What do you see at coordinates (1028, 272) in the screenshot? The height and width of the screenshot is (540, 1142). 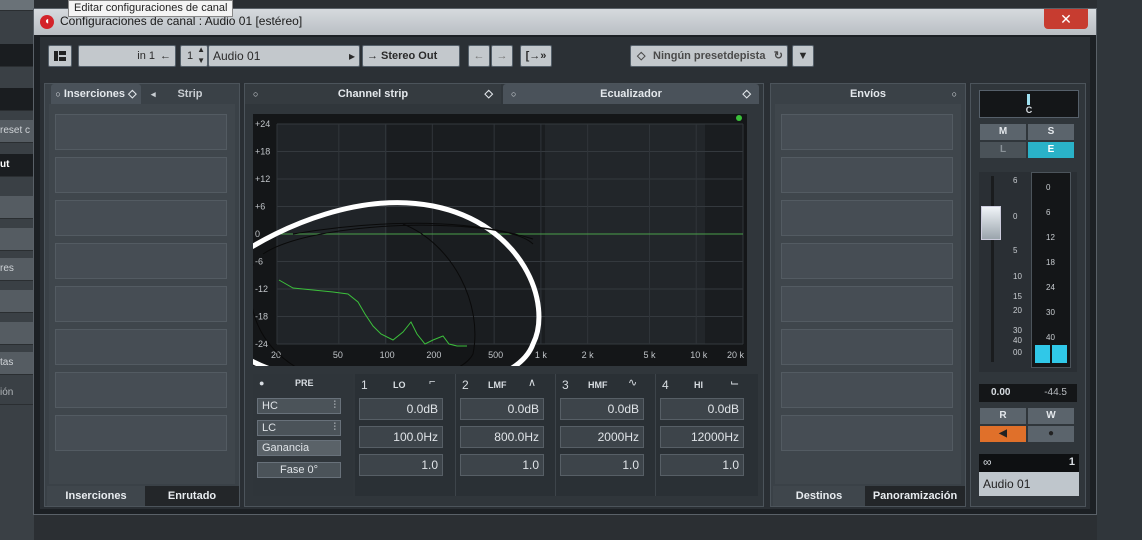 I see `fader-section: 6 0 5 10 15 20 30 40 00 0 6 12 18 24 30 40` at bounding box center [1028, 272].